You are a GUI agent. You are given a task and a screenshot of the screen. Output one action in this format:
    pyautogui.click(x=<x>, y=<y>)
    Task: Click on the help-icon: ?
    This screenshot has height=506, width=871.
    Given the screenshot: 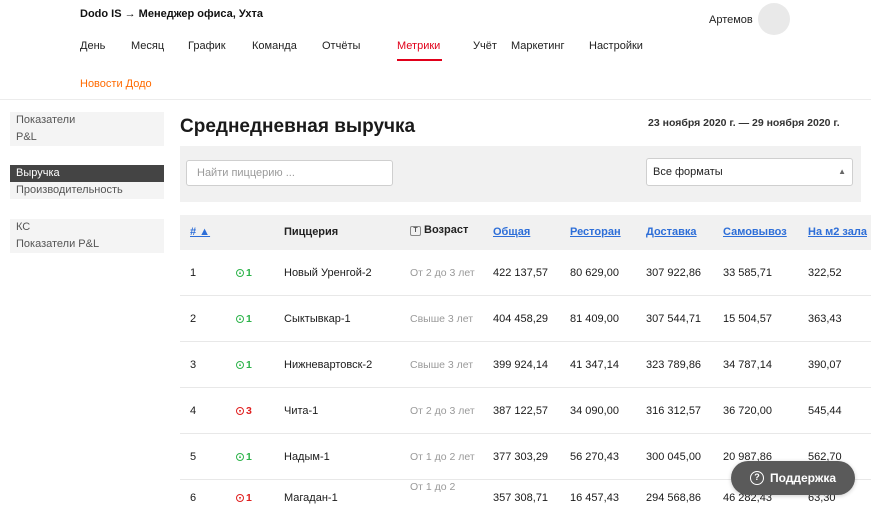 What is the action you would take?
    pyautogui.click(x=756, y=478)
    